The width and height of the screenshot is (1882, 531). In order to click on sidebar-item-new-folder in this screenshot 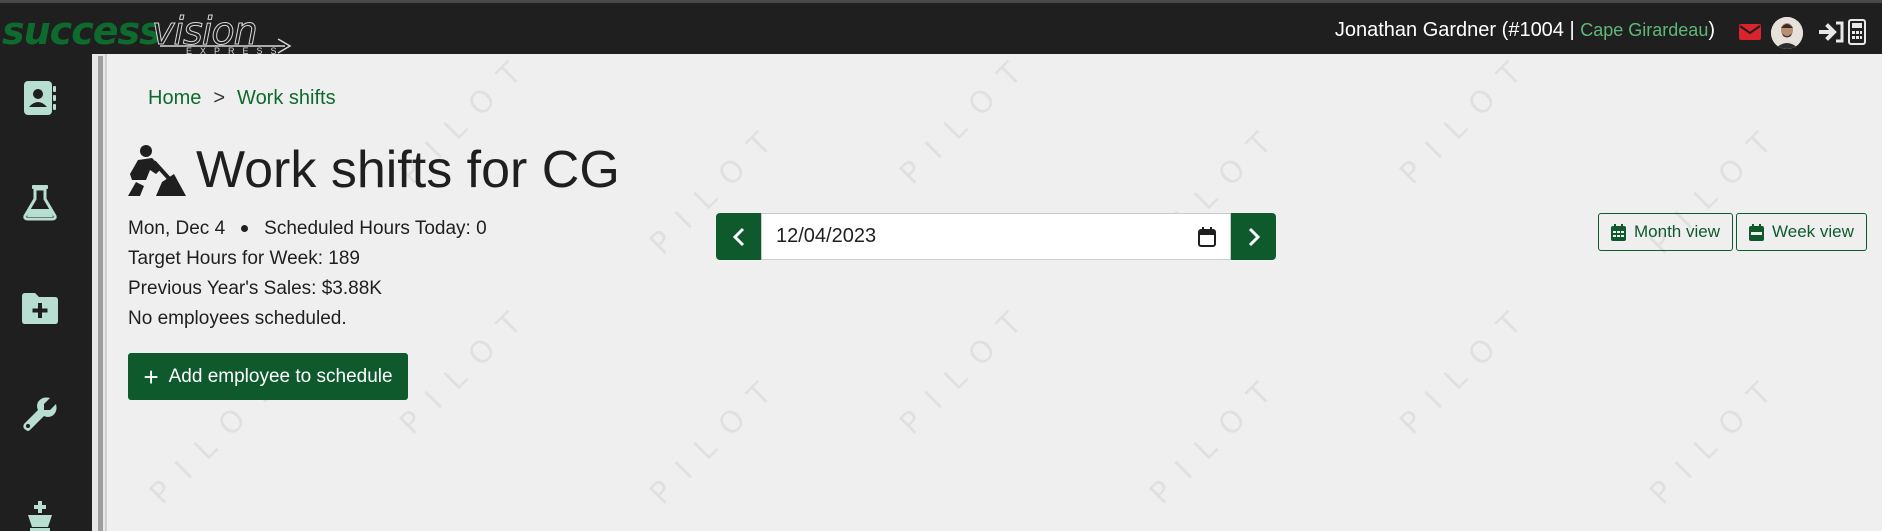, I will do `click(40, 308)`.